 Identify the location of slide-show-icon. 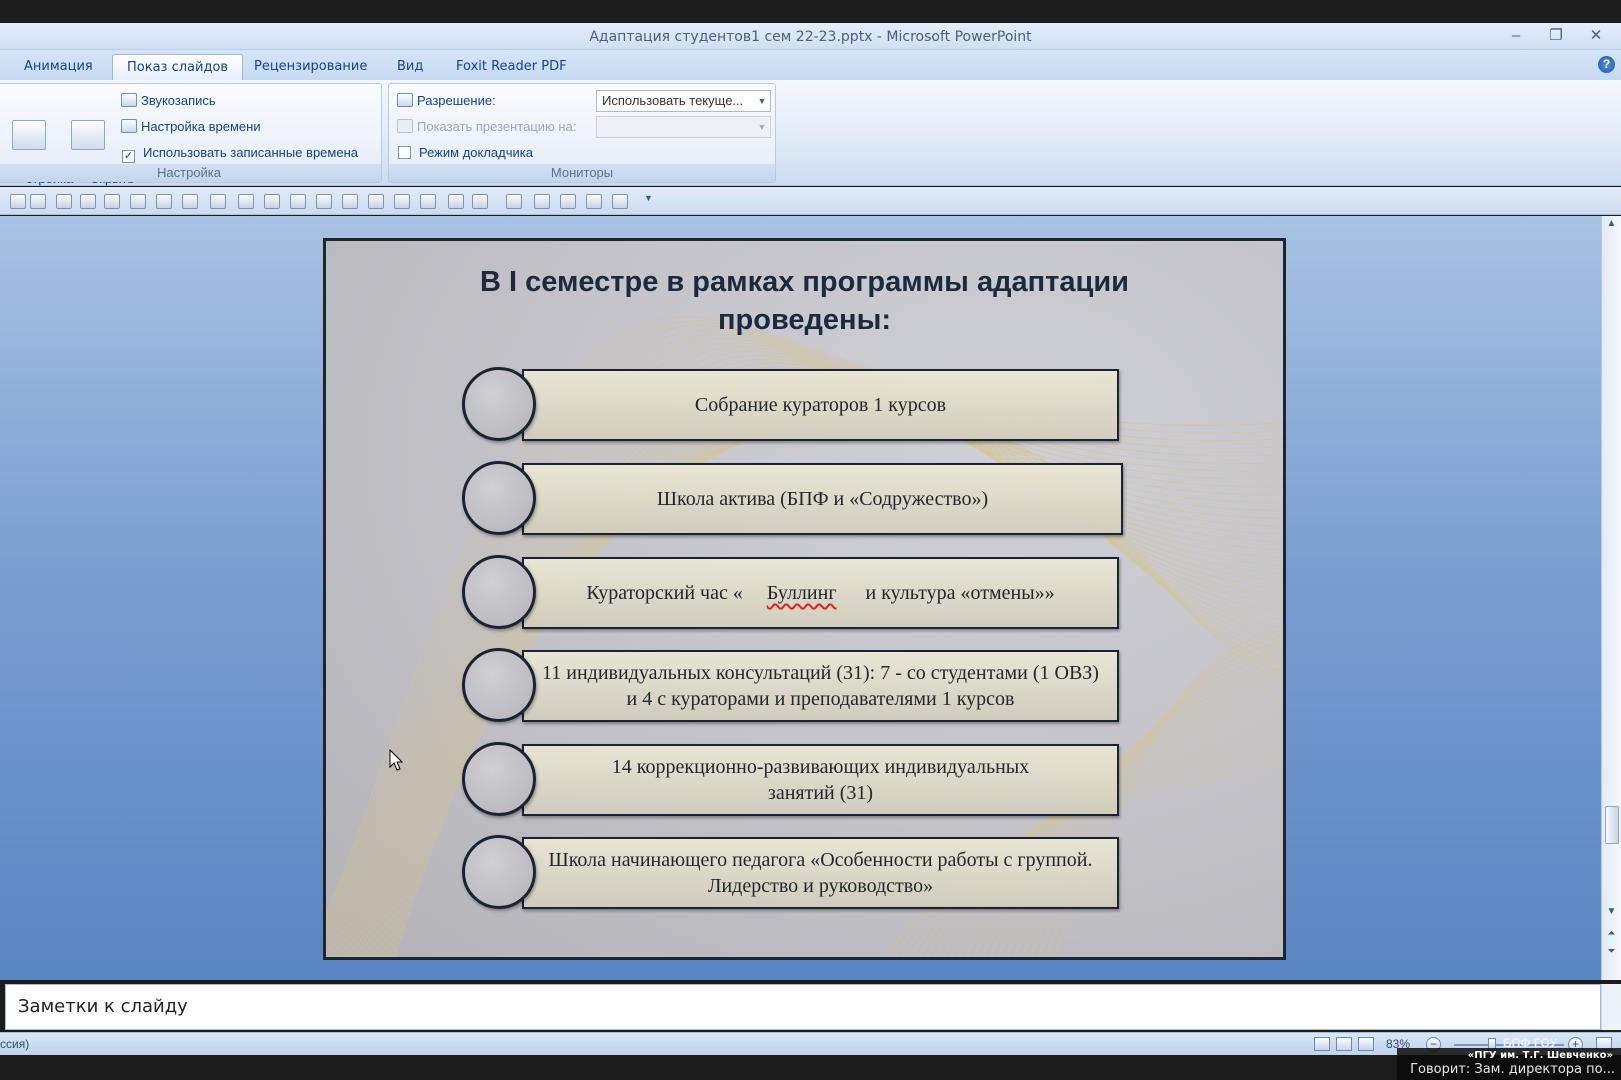
(1366, 1044).